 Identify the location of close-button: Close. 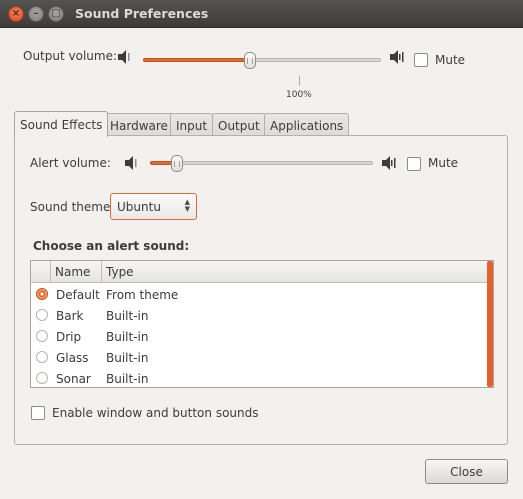
(466, 471).